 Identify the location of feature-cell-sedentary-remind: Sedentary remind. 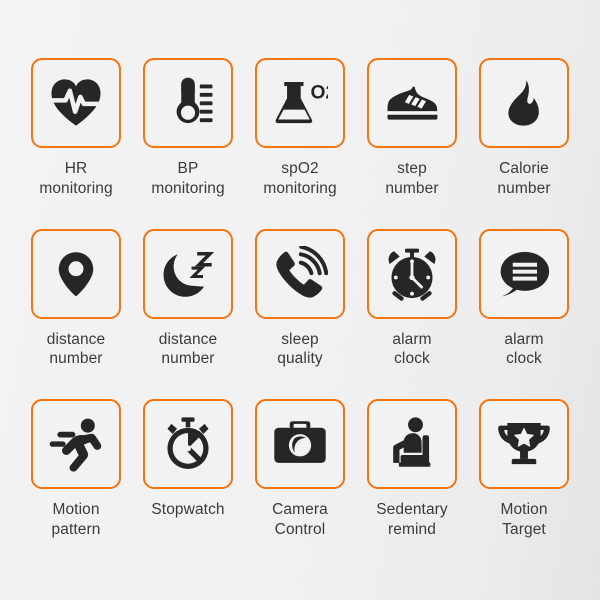
(412, 484).